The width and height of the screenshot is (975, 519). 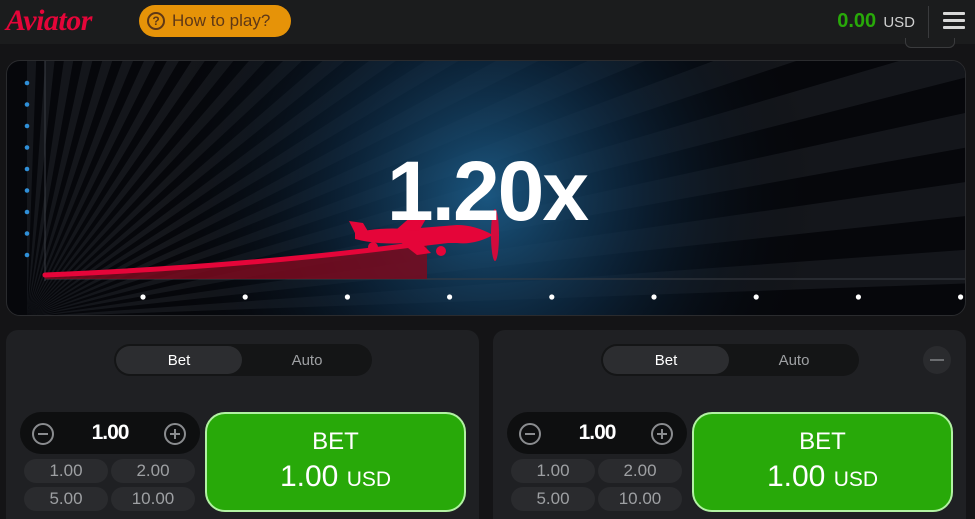 I want to click on menu-icon, so click(x=954, y=22).